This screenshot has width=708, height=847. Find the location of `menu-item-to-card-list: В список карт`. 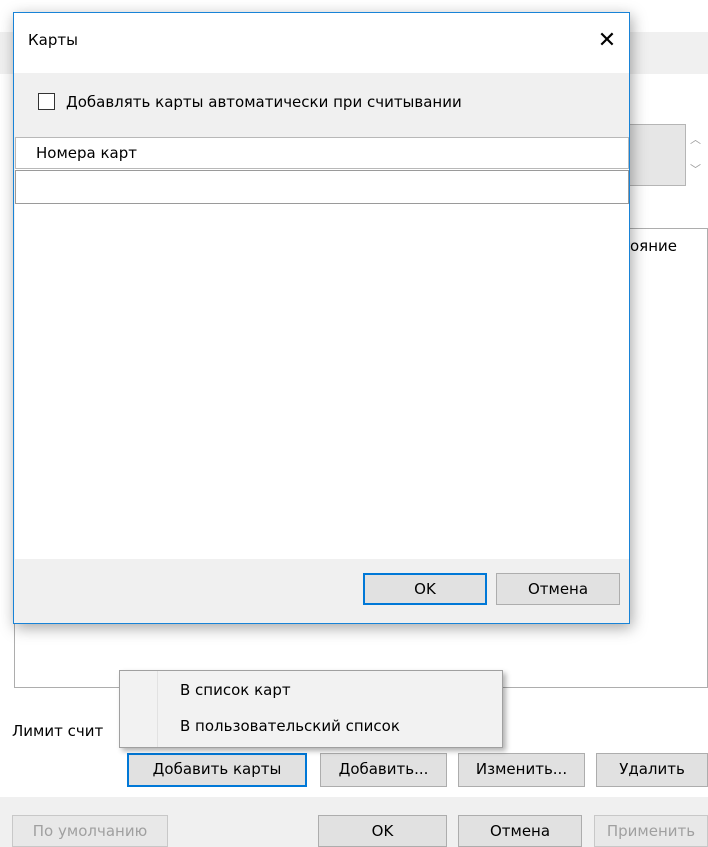

menu-item-to-card-list: В список карт is located at coordinates (311, 691).